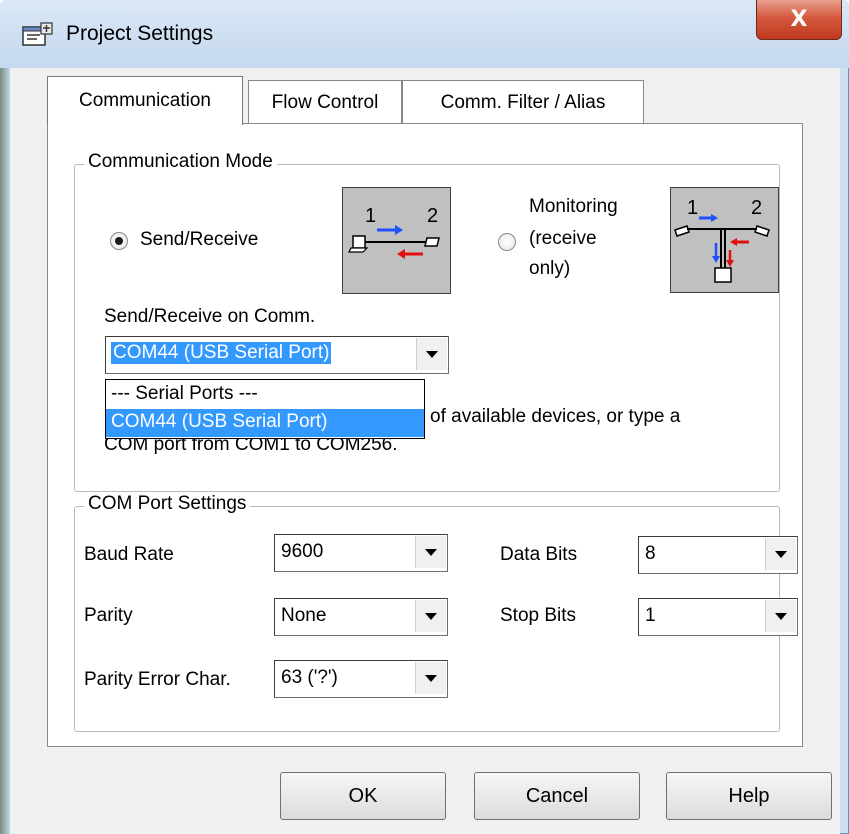 The width and height of the screenshot is (849, 834). Describe the element at coordinates (108, 615) in the screenshot. I see `parity-label: Parity` at that location.